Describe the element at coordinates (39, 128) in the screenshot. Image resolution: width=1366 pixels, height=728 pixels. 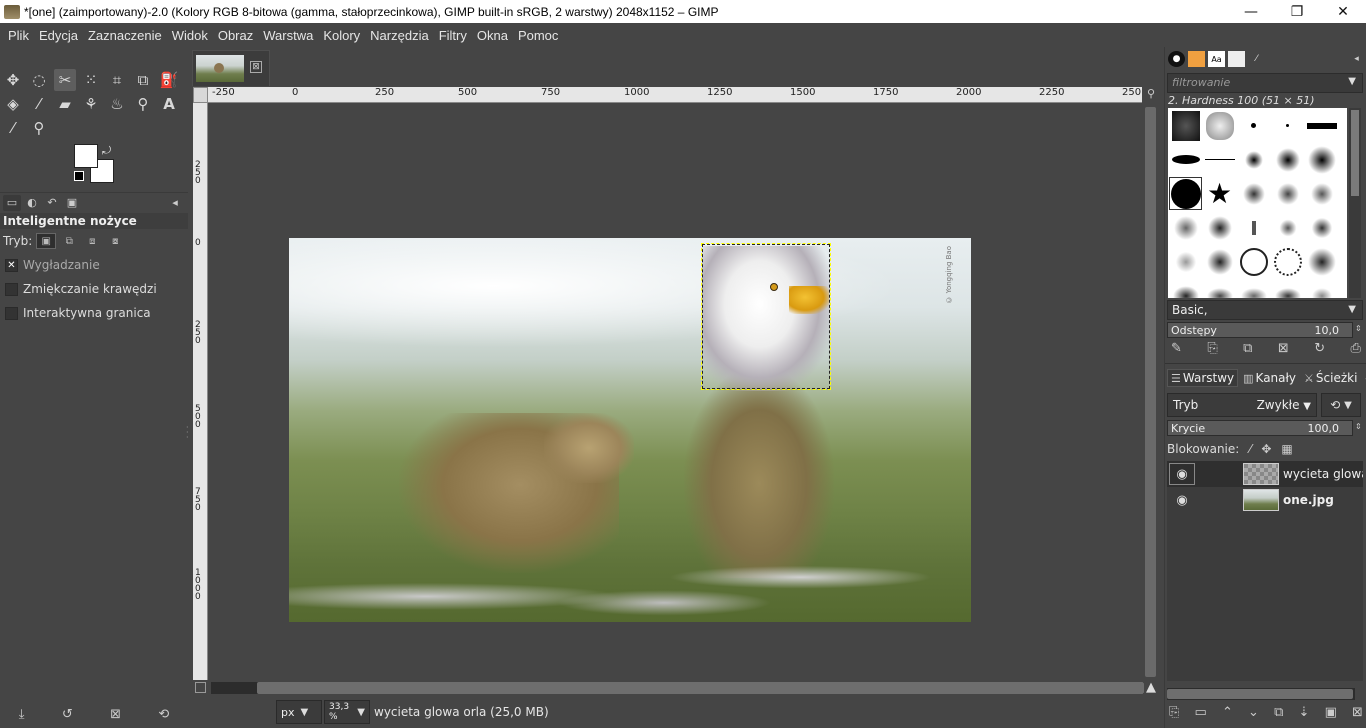
I see `zoom-tool-icon: ⚲` at that location.